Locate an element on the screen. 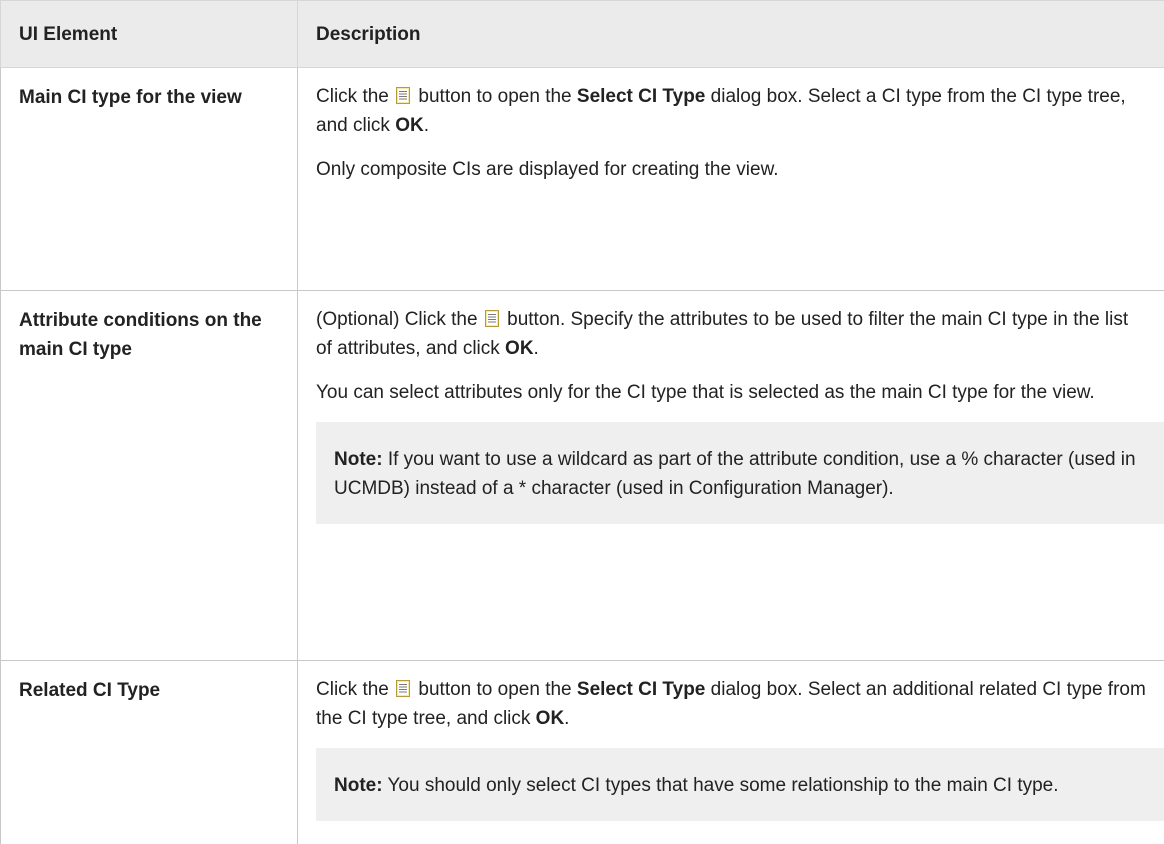 The width and height of the screenshot is (1164, 844). header-description: Description is located at coordinates (731, 34).